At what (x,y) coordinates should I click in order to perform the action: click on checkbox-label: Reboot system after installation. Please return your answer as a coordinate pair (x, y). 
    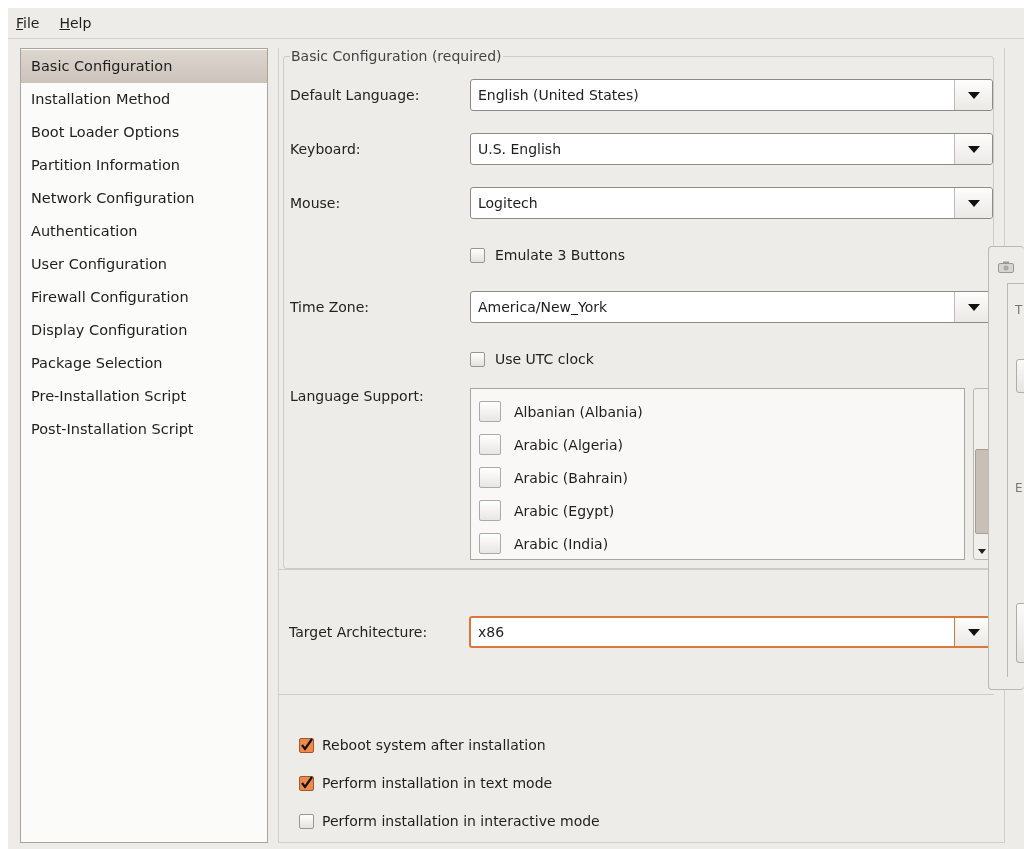
    Looking at the image, I should click on (434, 745).